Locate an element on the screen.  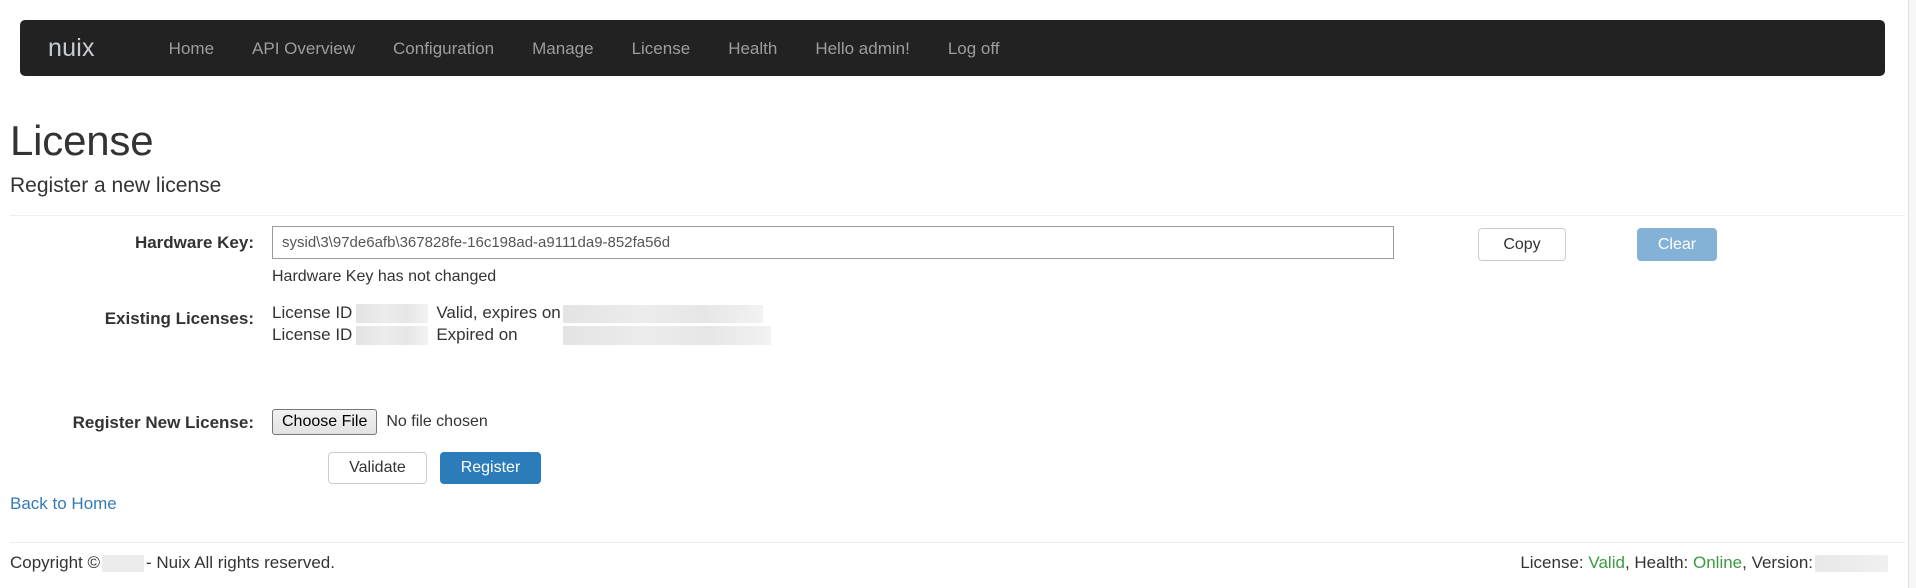
file-input: Choose File No file chosen is located at coordinates (380, 420).